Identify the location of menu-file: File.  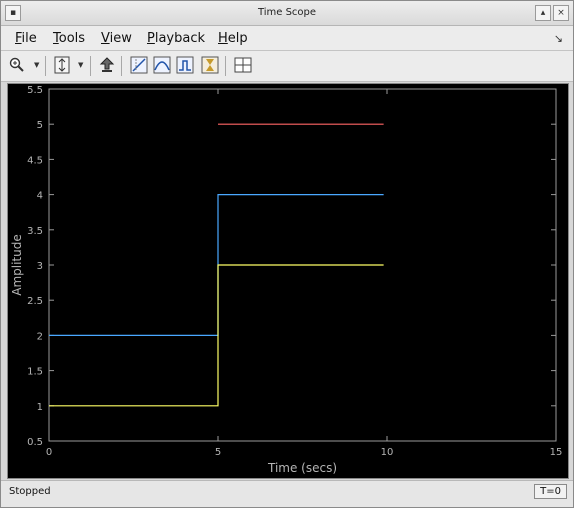
(26, 38).